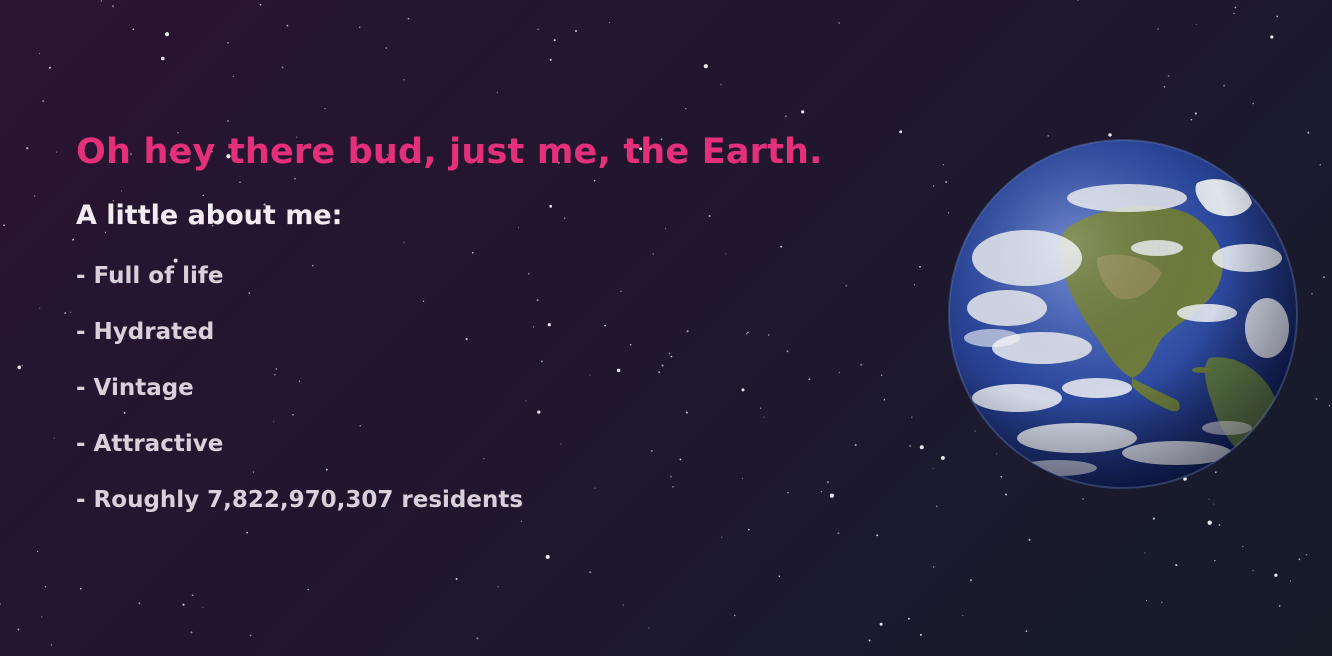 The width and height of the screenshot is (1332, 656). Describe the element at coordinates (150, 276) in the screenshot. I see `fact-item: - Full of life` at that location.